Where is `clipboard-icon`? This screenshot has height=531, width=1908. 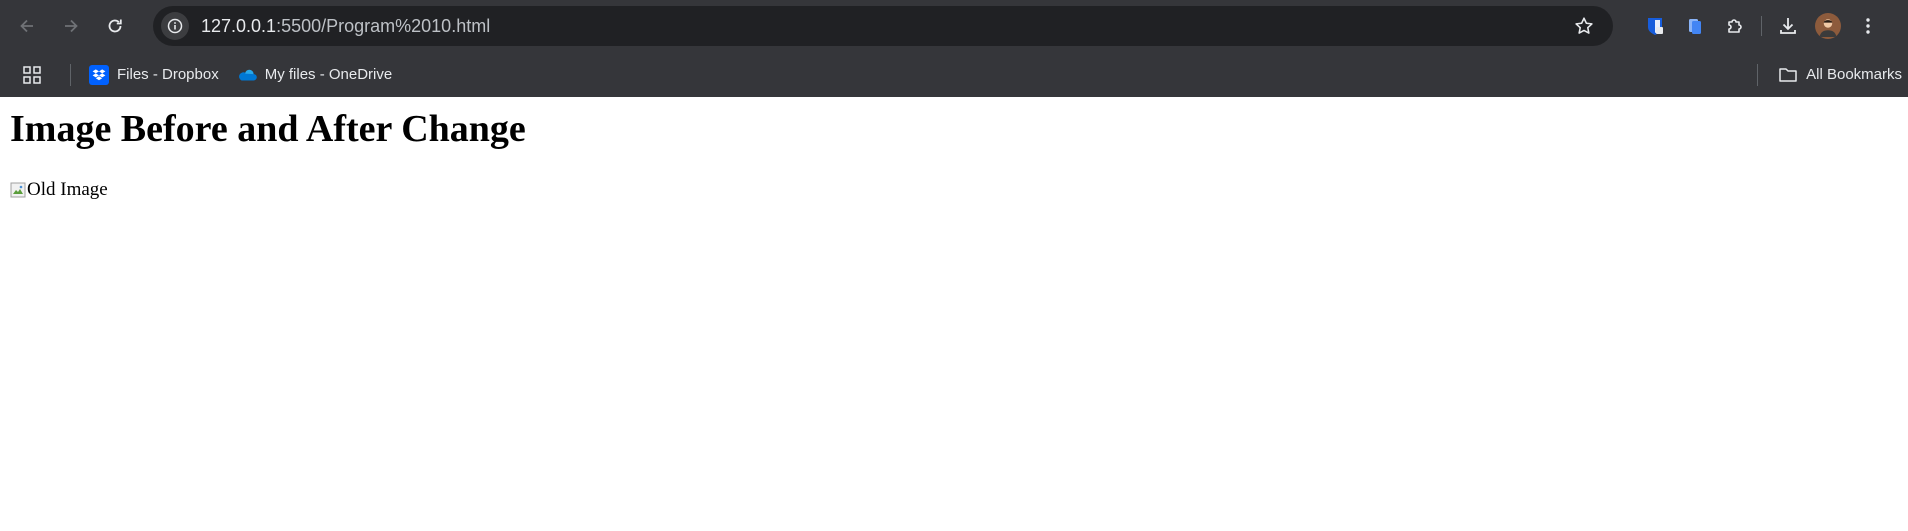
clipboard-icon is located at coordinates (1695, 26).